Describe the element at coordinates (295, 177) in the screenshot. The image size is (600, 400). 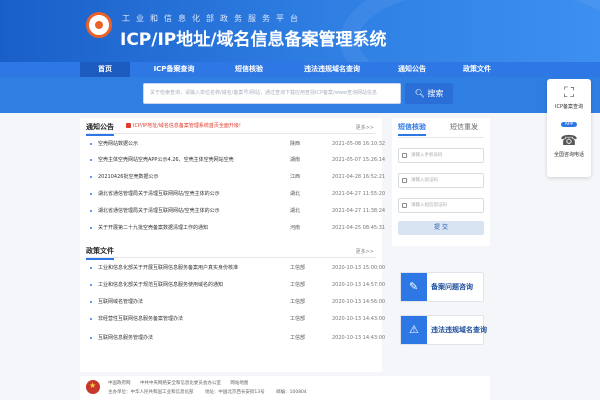
I see `notice-source: 江西` at that location.